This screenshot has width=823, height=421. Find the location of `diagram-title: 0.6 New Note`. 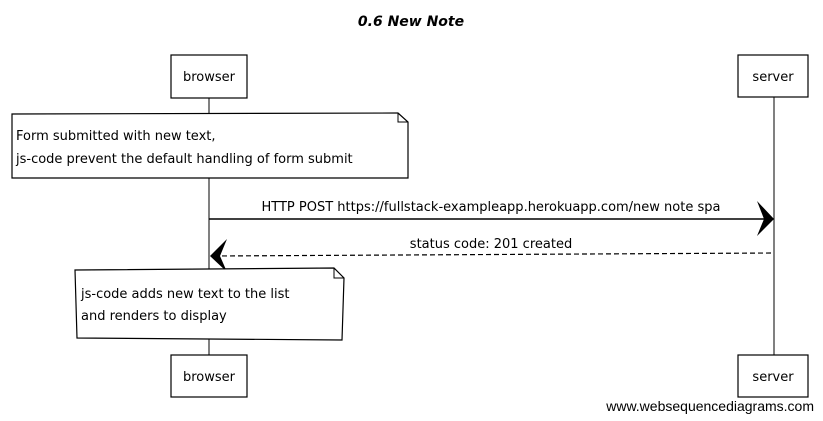

diagram-title: 0.6 New Note is located at coordinates (411, 22).